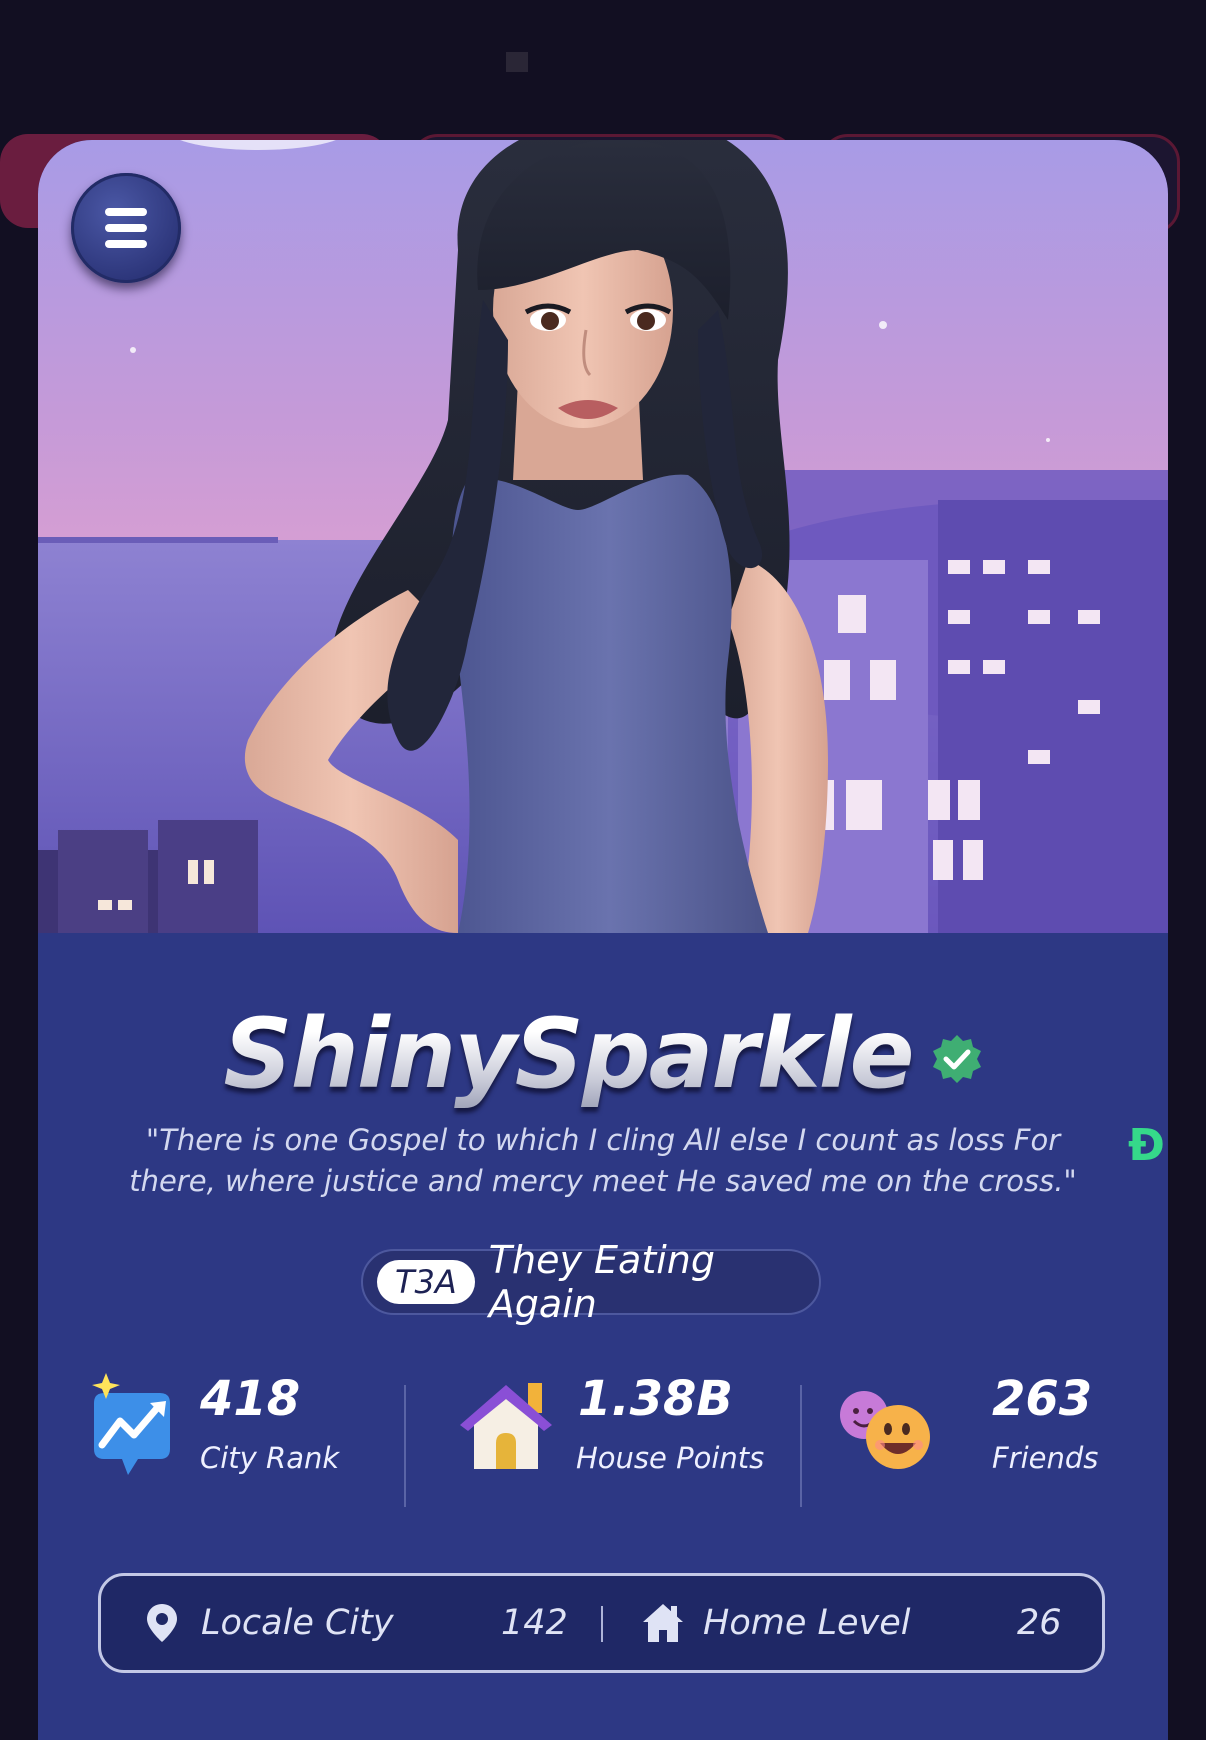 The image size is (1206, 1740). What do you see at coordinates (1042, 1399) in the screenshot?
I see `stat-value: 263` at bounding box center [1042, 1399].